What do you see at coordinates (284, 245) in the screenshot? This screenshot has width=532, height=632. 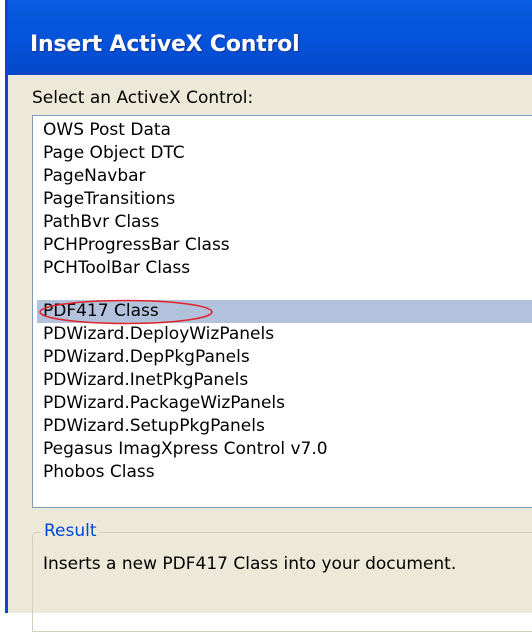 I see `list-item-pchprogressbar-class: PCHProgressBar Class` at bounding box center [284, 245].